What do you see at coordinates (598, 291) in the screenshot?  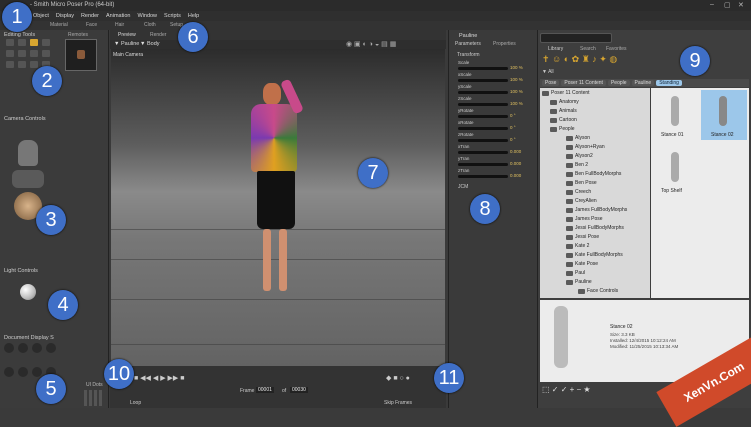 I see `tree-folder-item: Face Controls` at bounding box center [598, 291].